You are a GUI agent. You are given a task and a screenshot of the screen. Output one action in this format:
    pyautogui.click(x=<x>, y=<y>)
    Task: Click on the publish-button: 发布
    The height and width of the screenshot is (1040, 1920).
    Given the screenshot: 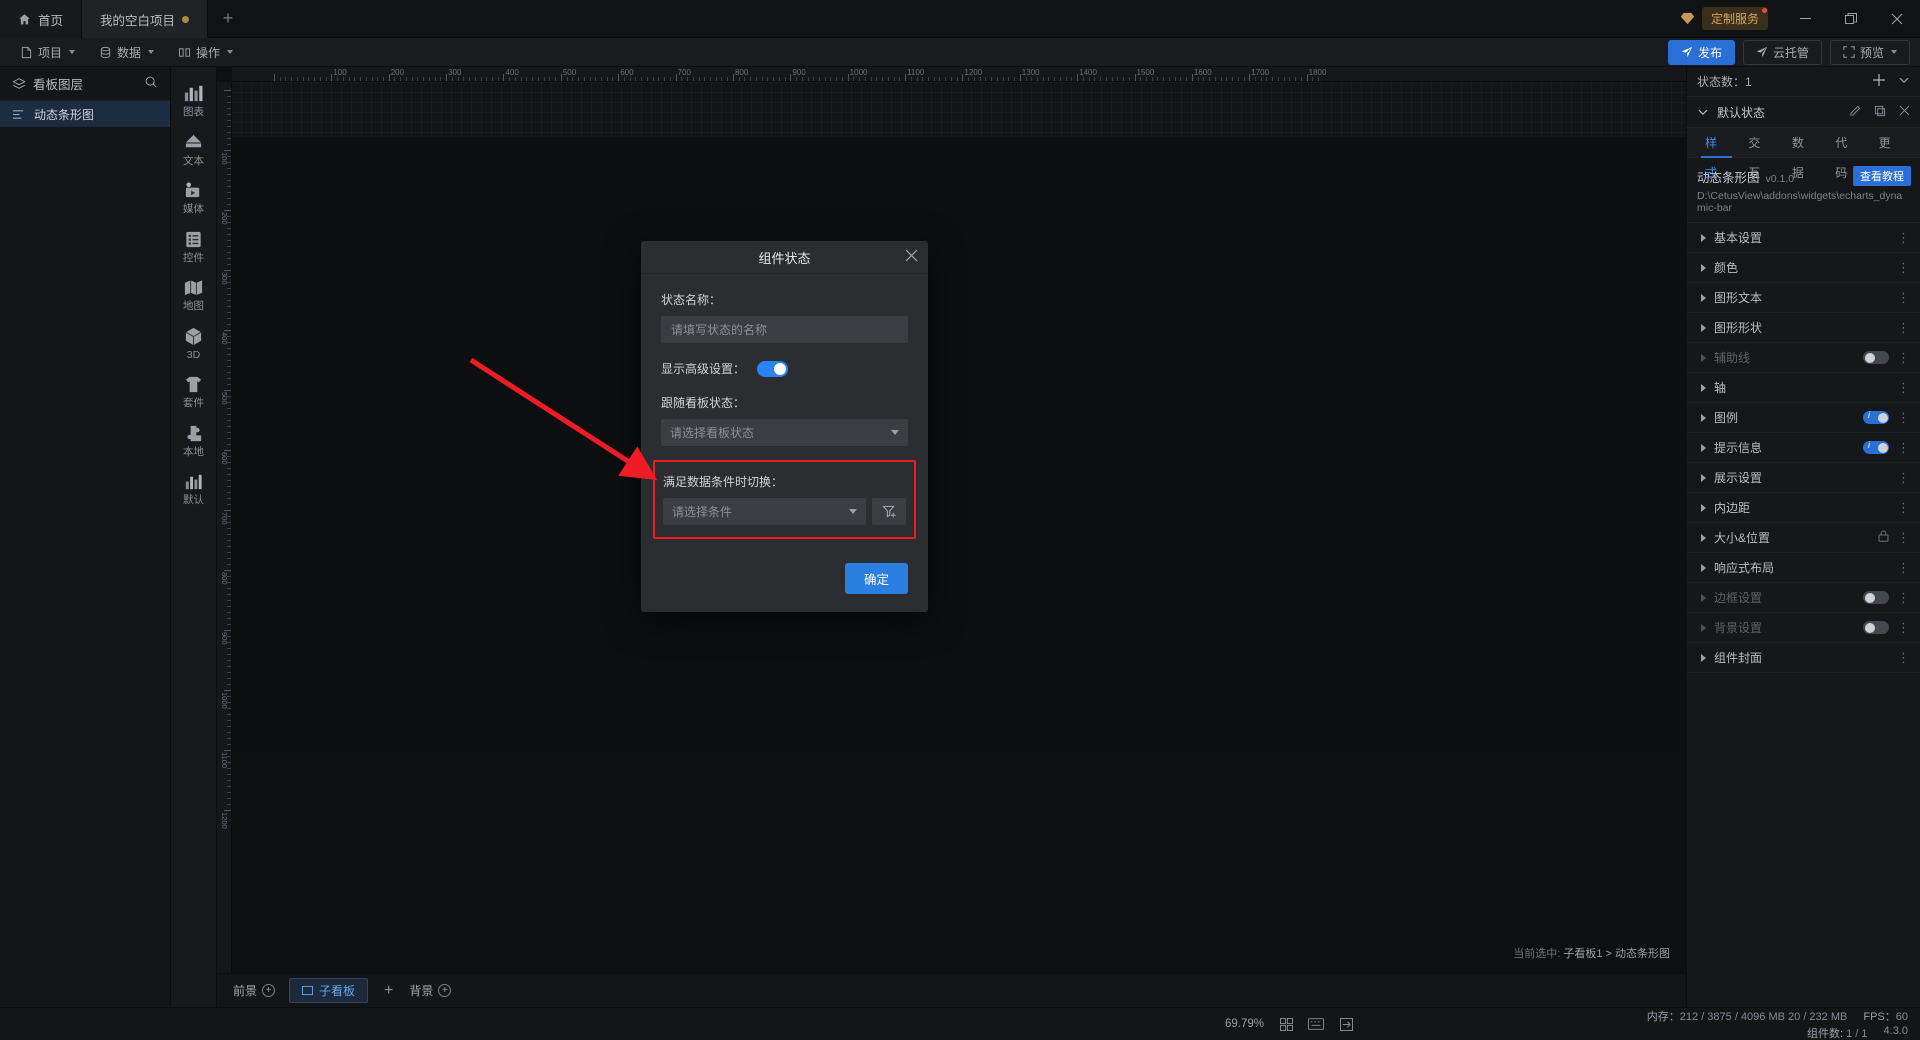 What is the action you would take?
    pyautogui.click(x=1701, y=52)
    